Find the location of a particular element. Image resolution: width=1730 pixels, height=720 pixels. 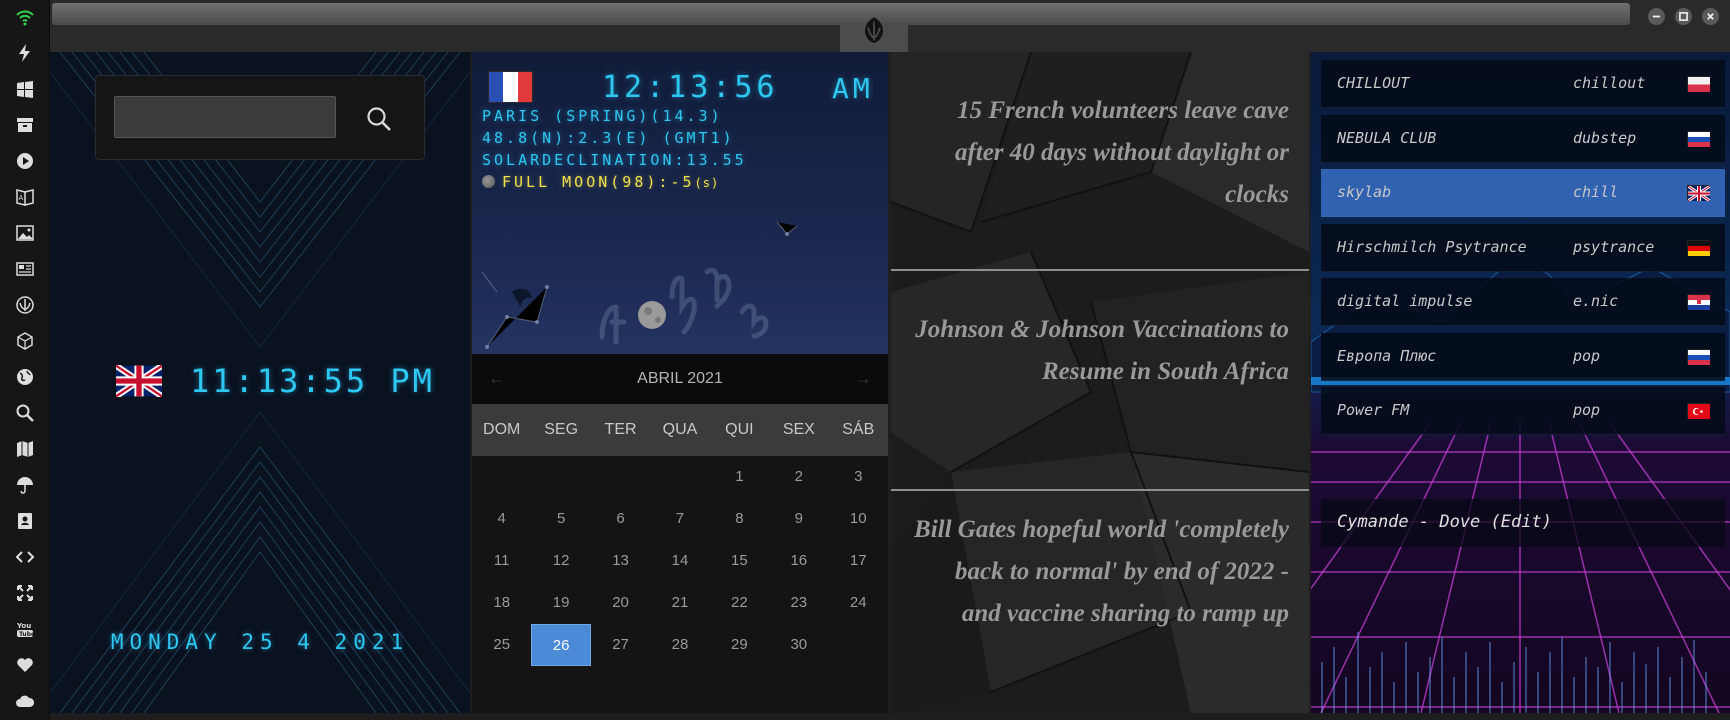

close-icon is located at coordinates (1710, 16).